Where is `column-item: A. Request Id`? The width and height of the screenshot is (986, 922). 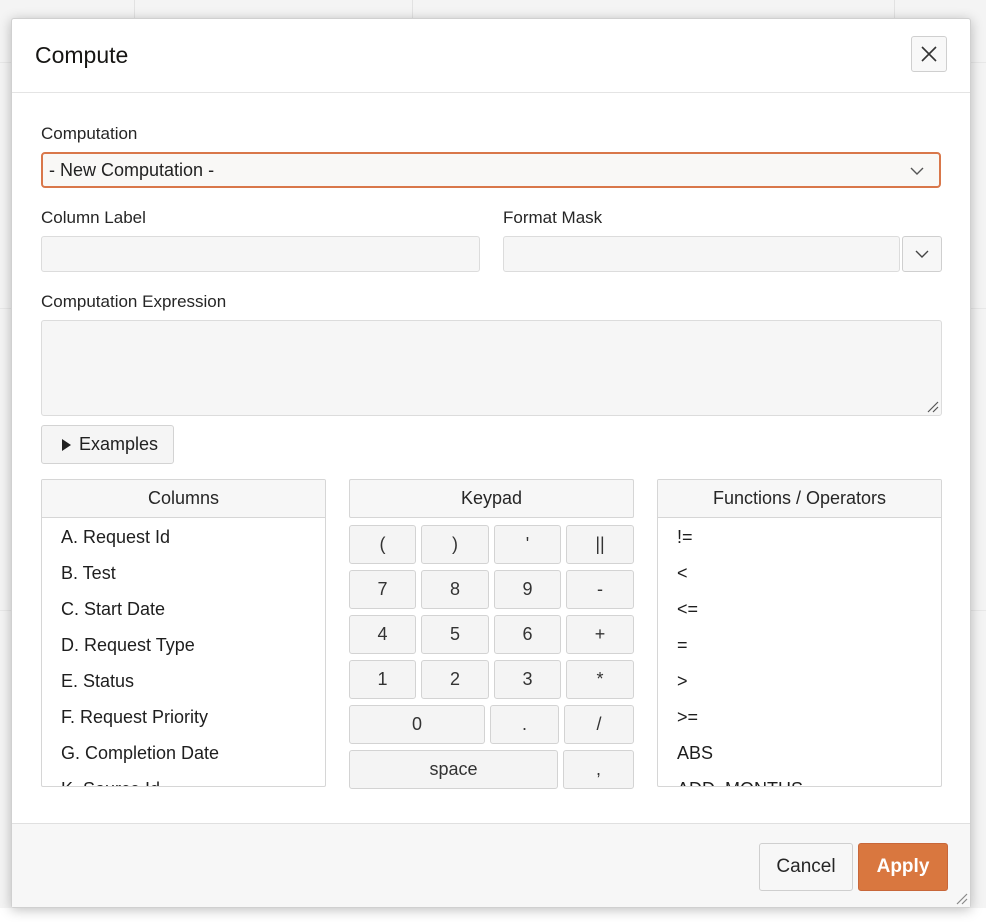
column-item: A. Request Id is located at coordinates (183, 540).